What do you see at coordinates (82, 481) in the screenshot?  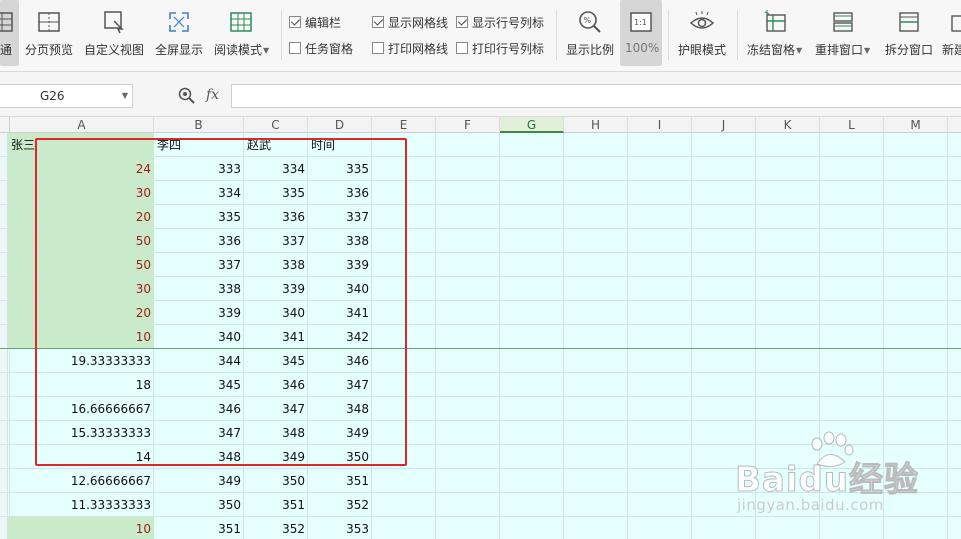 I see `cell-a: 12.66666667` at bounding box center [82, 481].